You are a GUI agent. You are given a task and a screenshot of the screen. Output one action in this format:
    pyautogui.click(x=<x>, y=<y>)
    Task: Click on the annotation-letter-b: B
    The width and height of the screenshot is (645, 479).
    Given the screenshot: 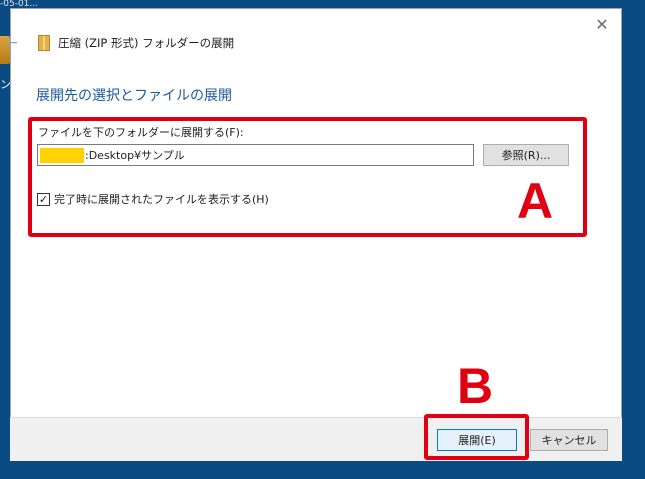 What is the action you would take?
    pyautogui.click(x=475, y=386)
    